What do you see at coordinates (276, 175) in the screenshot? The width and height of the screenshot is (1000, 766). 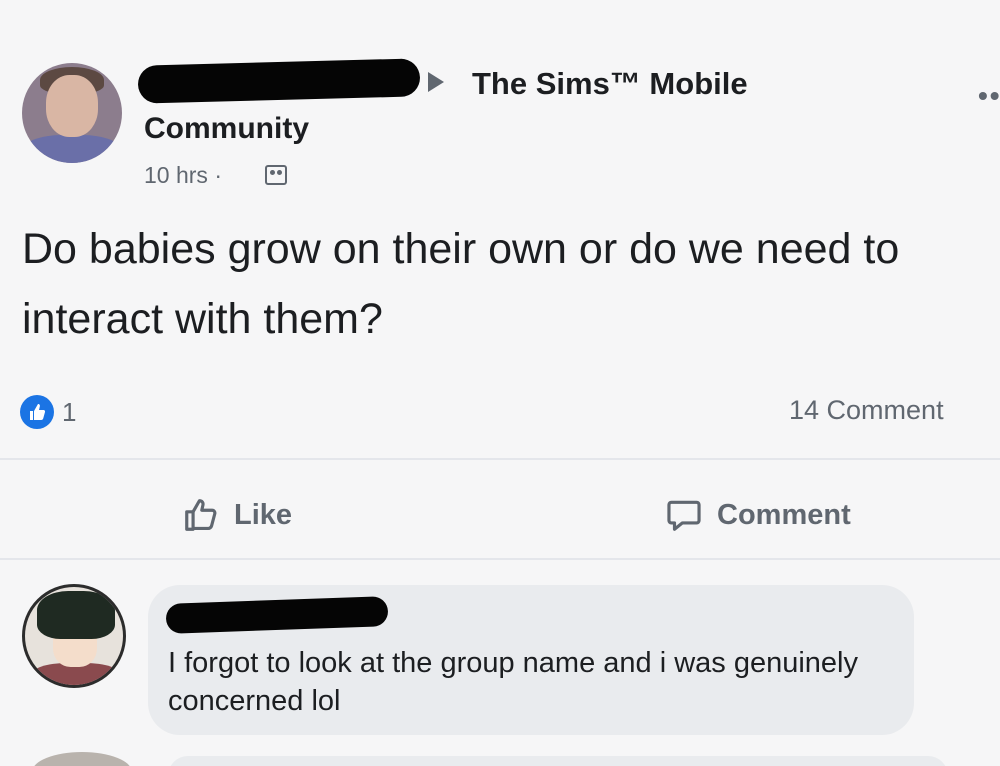 I see `group-icon` at bounding box center [276, 175].